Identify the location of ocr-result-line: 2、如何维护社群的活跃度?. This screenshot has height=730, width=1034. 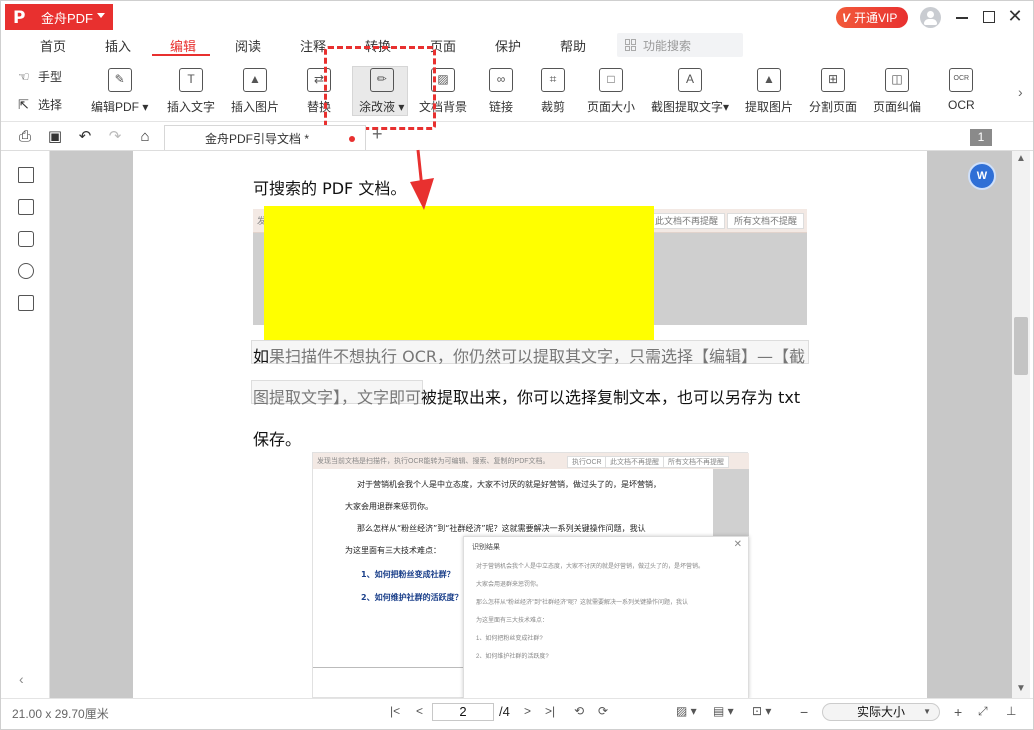
(512, 657).